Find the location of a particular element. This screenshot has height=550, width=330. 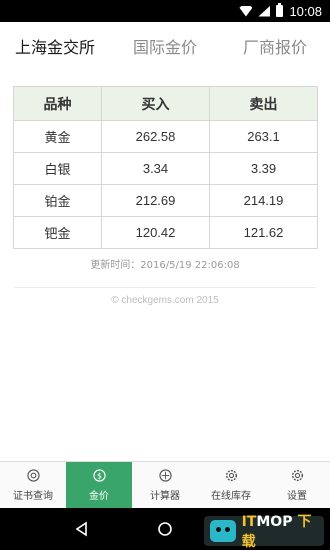

nav-calculator: 计算器 is located at coordinates (165, 485).